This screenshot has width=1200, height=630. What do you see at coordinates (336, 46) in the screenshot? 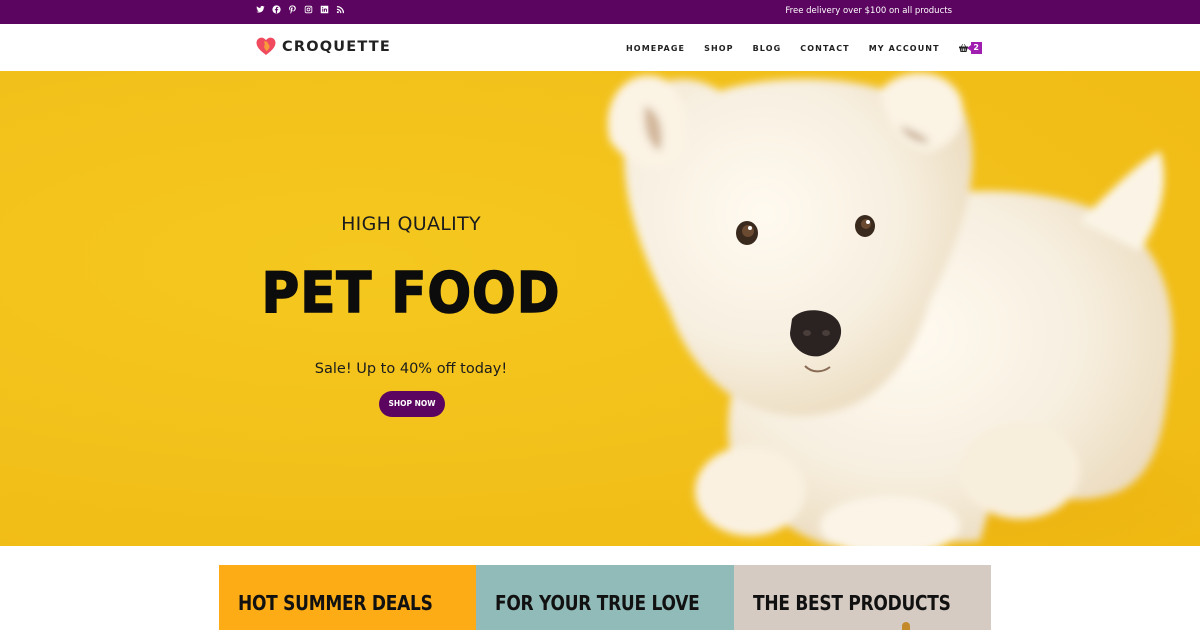
I see `brand-name: CROQUETTE` at bounding box center [336, 46].